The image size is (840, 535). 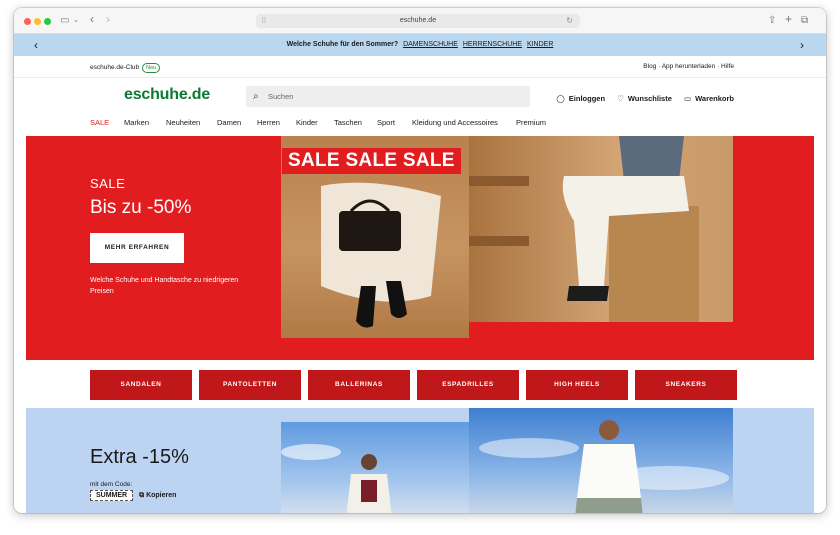 What do you see at coordinates (714, 98) in the screenshot?
I see `cart-label: Warenkorb` at bounding box center [714, 98].